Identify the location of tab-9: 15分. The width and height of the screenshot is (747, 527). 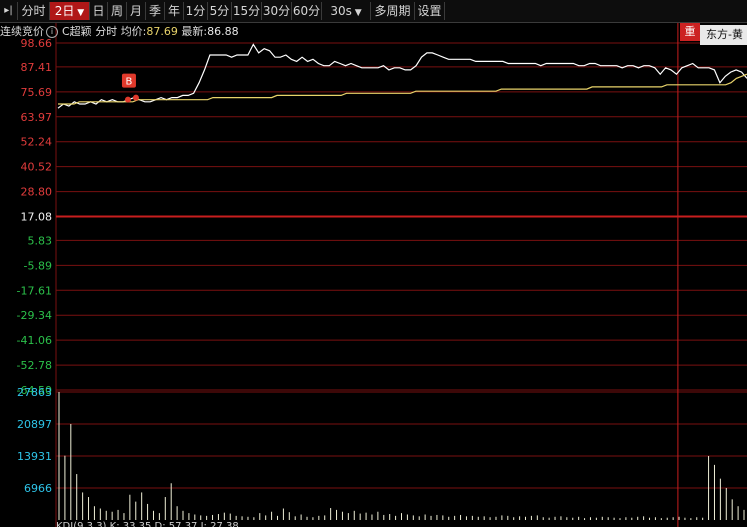
(247, 11).